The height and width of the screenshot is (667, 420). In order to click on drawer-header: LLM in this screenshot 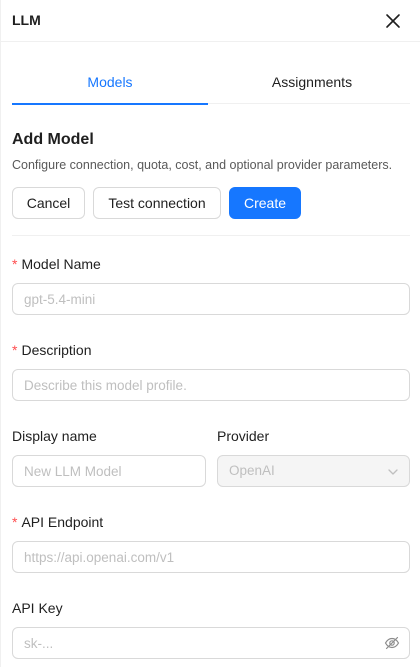, I will do `click(210, 21)`.